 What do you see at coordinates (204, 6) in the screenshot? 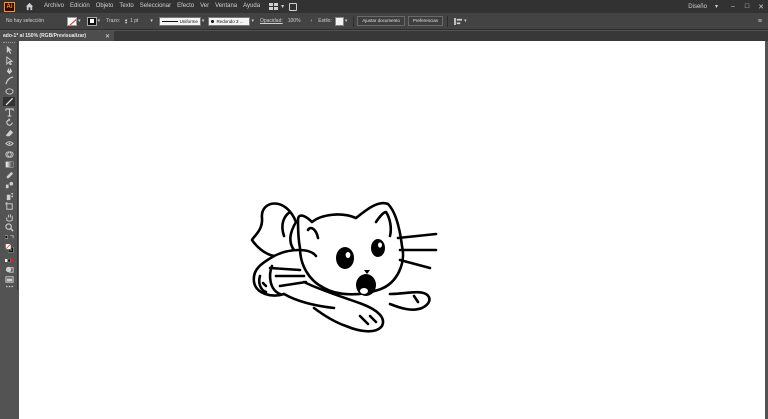
I see `menu-ver: Ver` at bounding box center [204, 6].